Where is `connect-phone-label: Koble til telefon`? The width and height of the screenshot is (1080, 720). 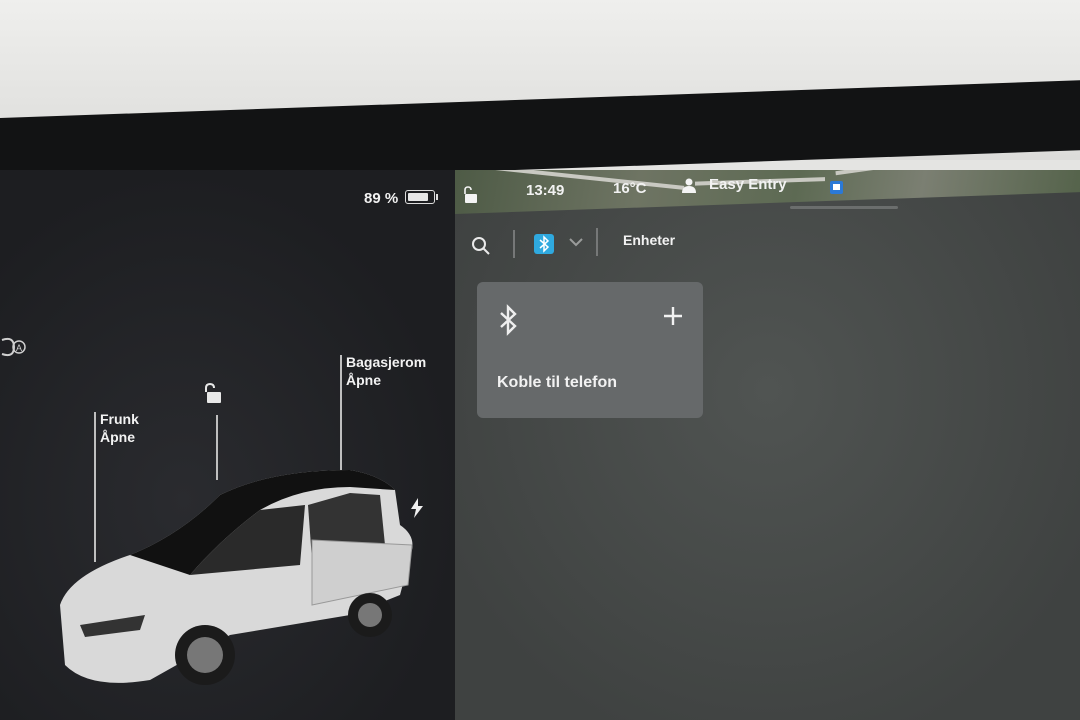
connect-phone-label: Koble til telefon is located at coordinates (557, 382).